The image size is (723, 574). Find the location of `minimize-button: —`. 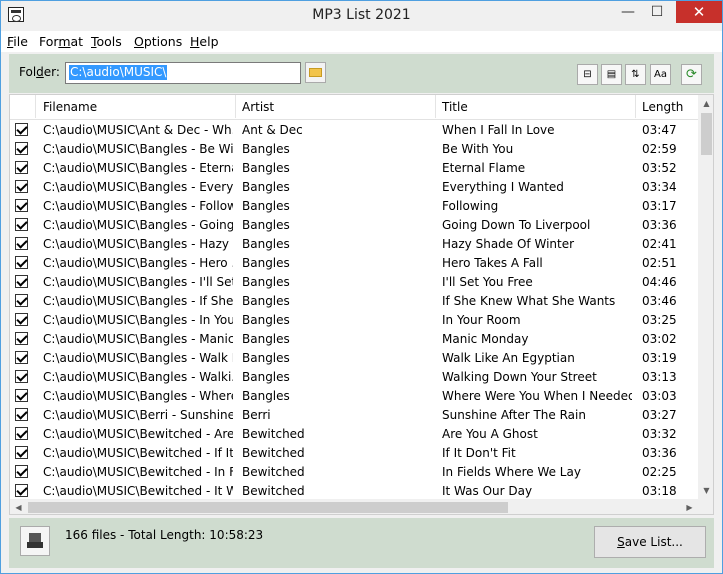

minimize-button: — is located at coordinates (628, 12).